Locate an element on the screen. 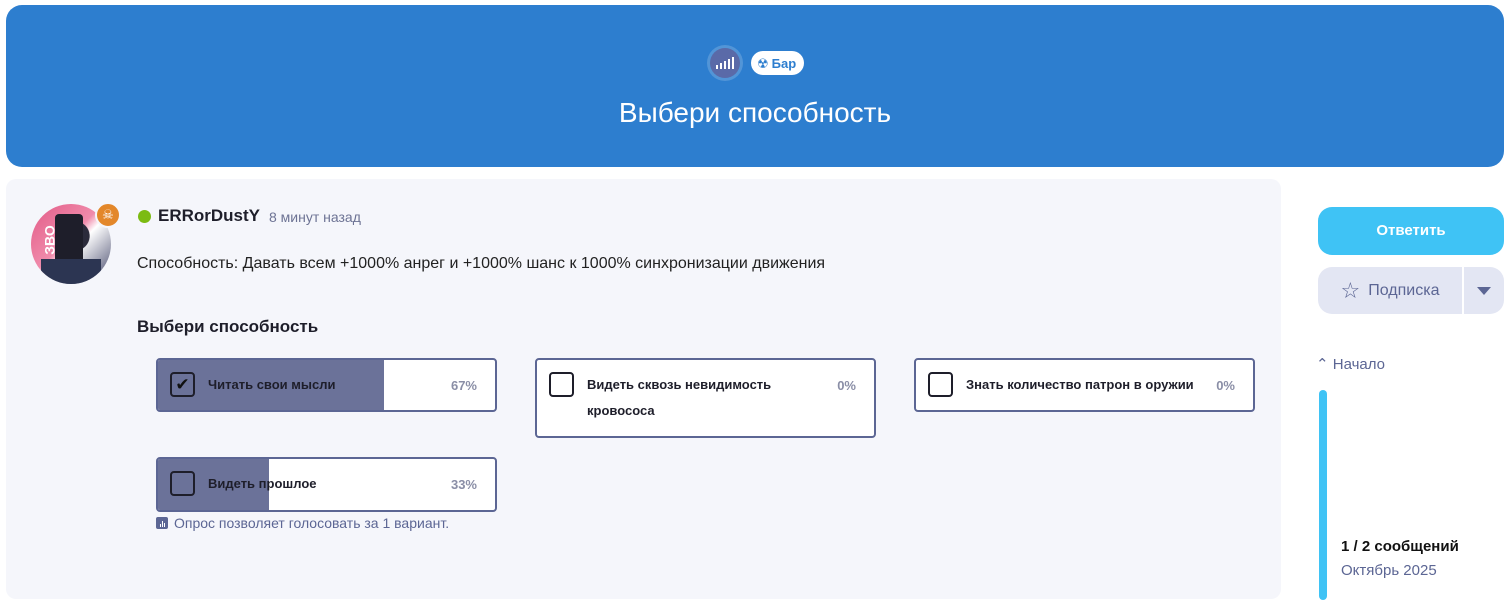 This screenshot has width=1504, height=600. poll-note: Опрос позволяет голосовать за 1 вариант. is located at coordinates (302, 523).